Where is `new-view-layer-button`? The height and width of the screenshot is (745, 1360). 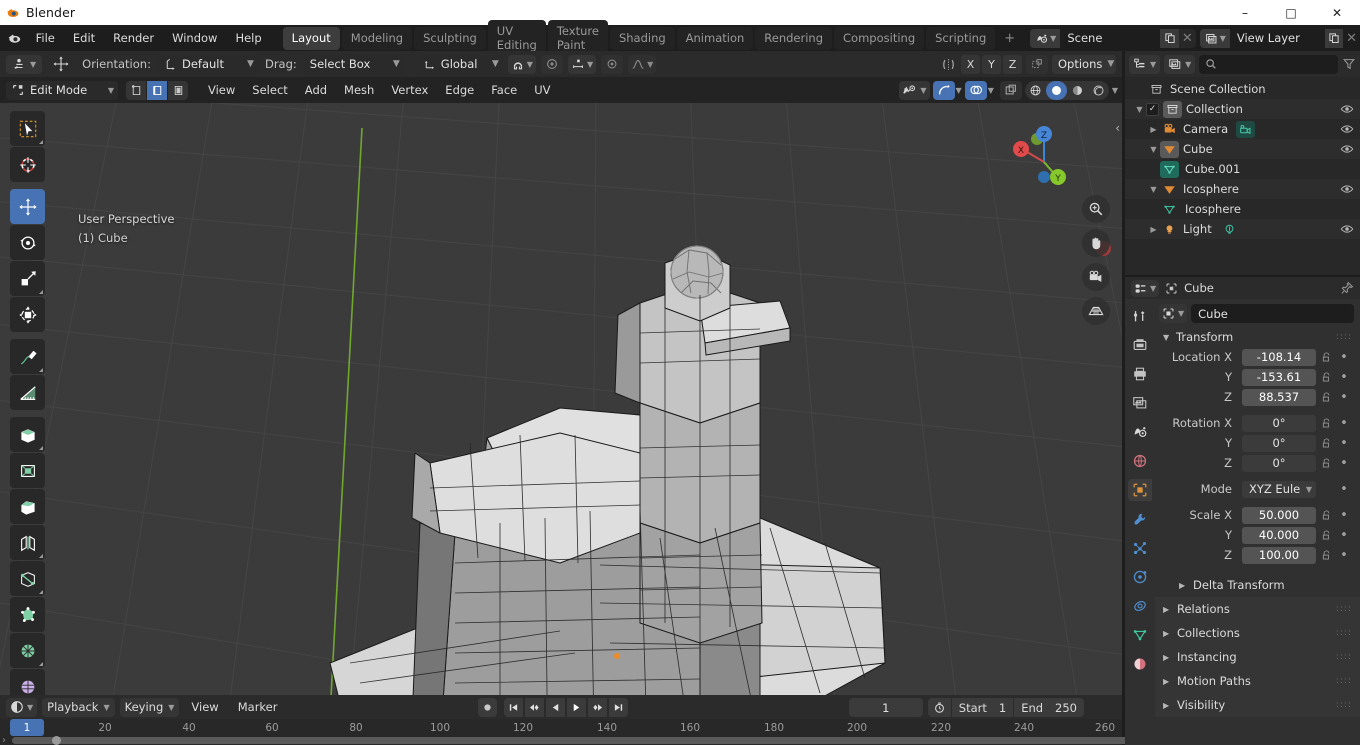 new-view-layer-button is located at coordinates (1334, 38).